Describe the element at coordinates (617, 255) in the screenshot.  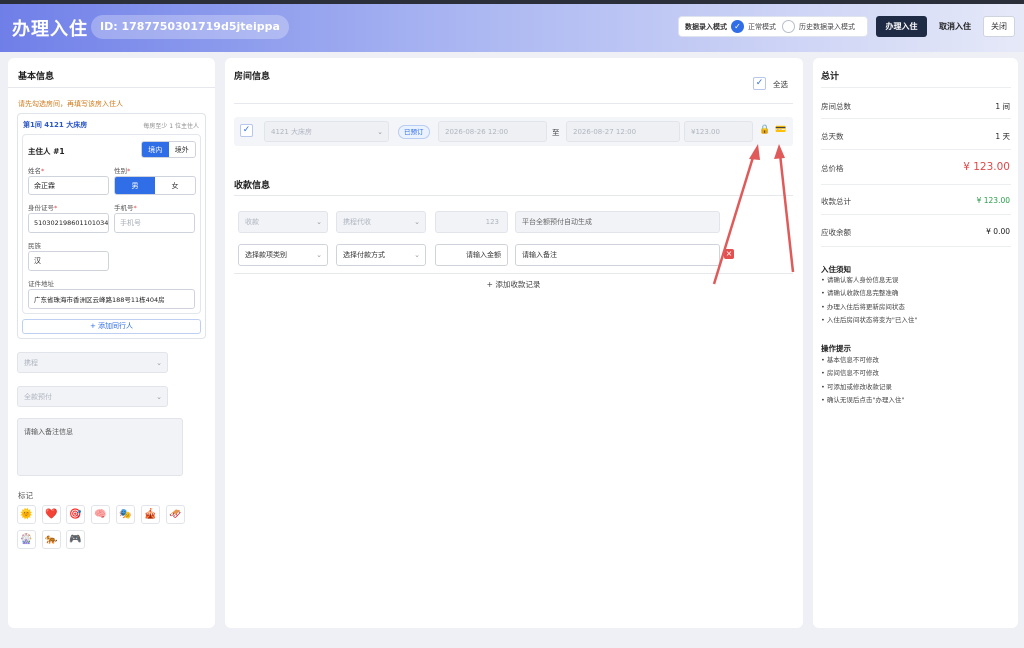
I see `payment-remark-input-2: 请输入备注` at that location.